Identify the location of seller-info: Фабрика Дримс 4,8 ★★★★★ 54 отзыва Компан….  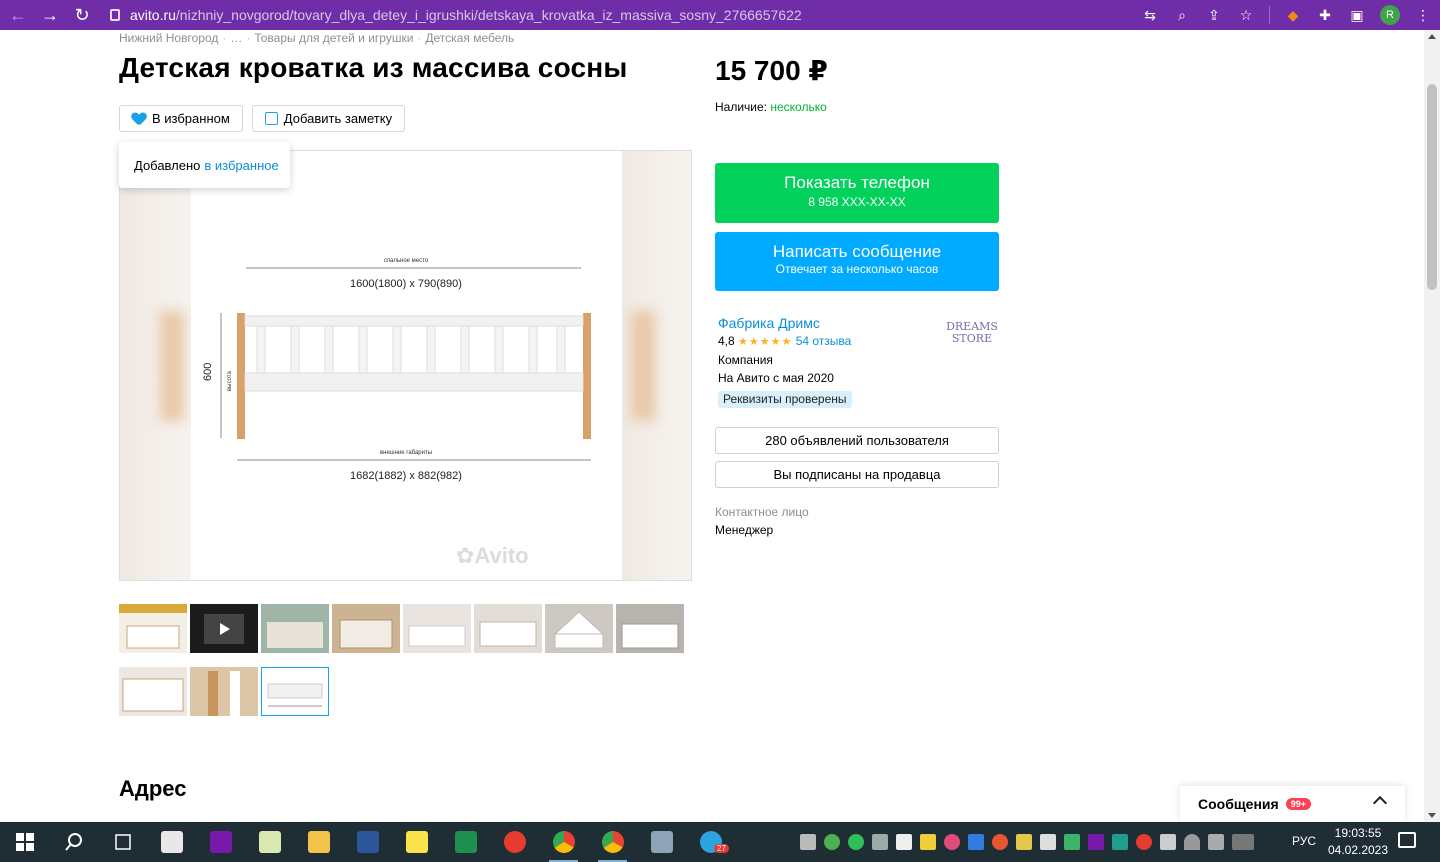
(785, 361).